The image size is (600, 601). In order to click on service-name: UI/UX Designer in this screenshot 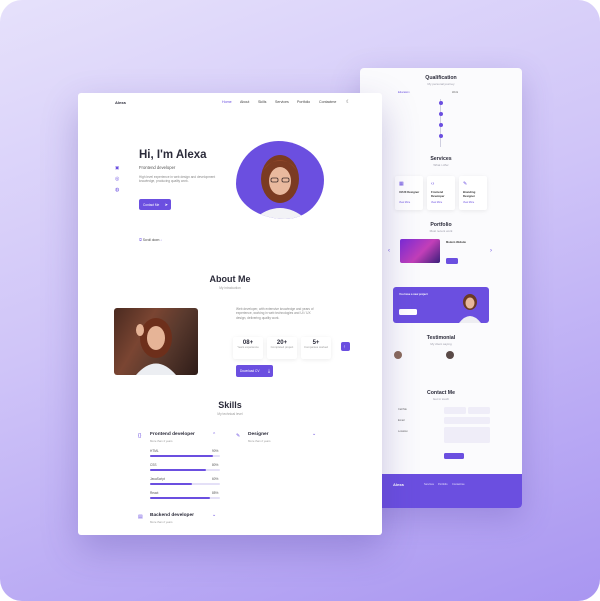, I will do `click(409, 192)`.